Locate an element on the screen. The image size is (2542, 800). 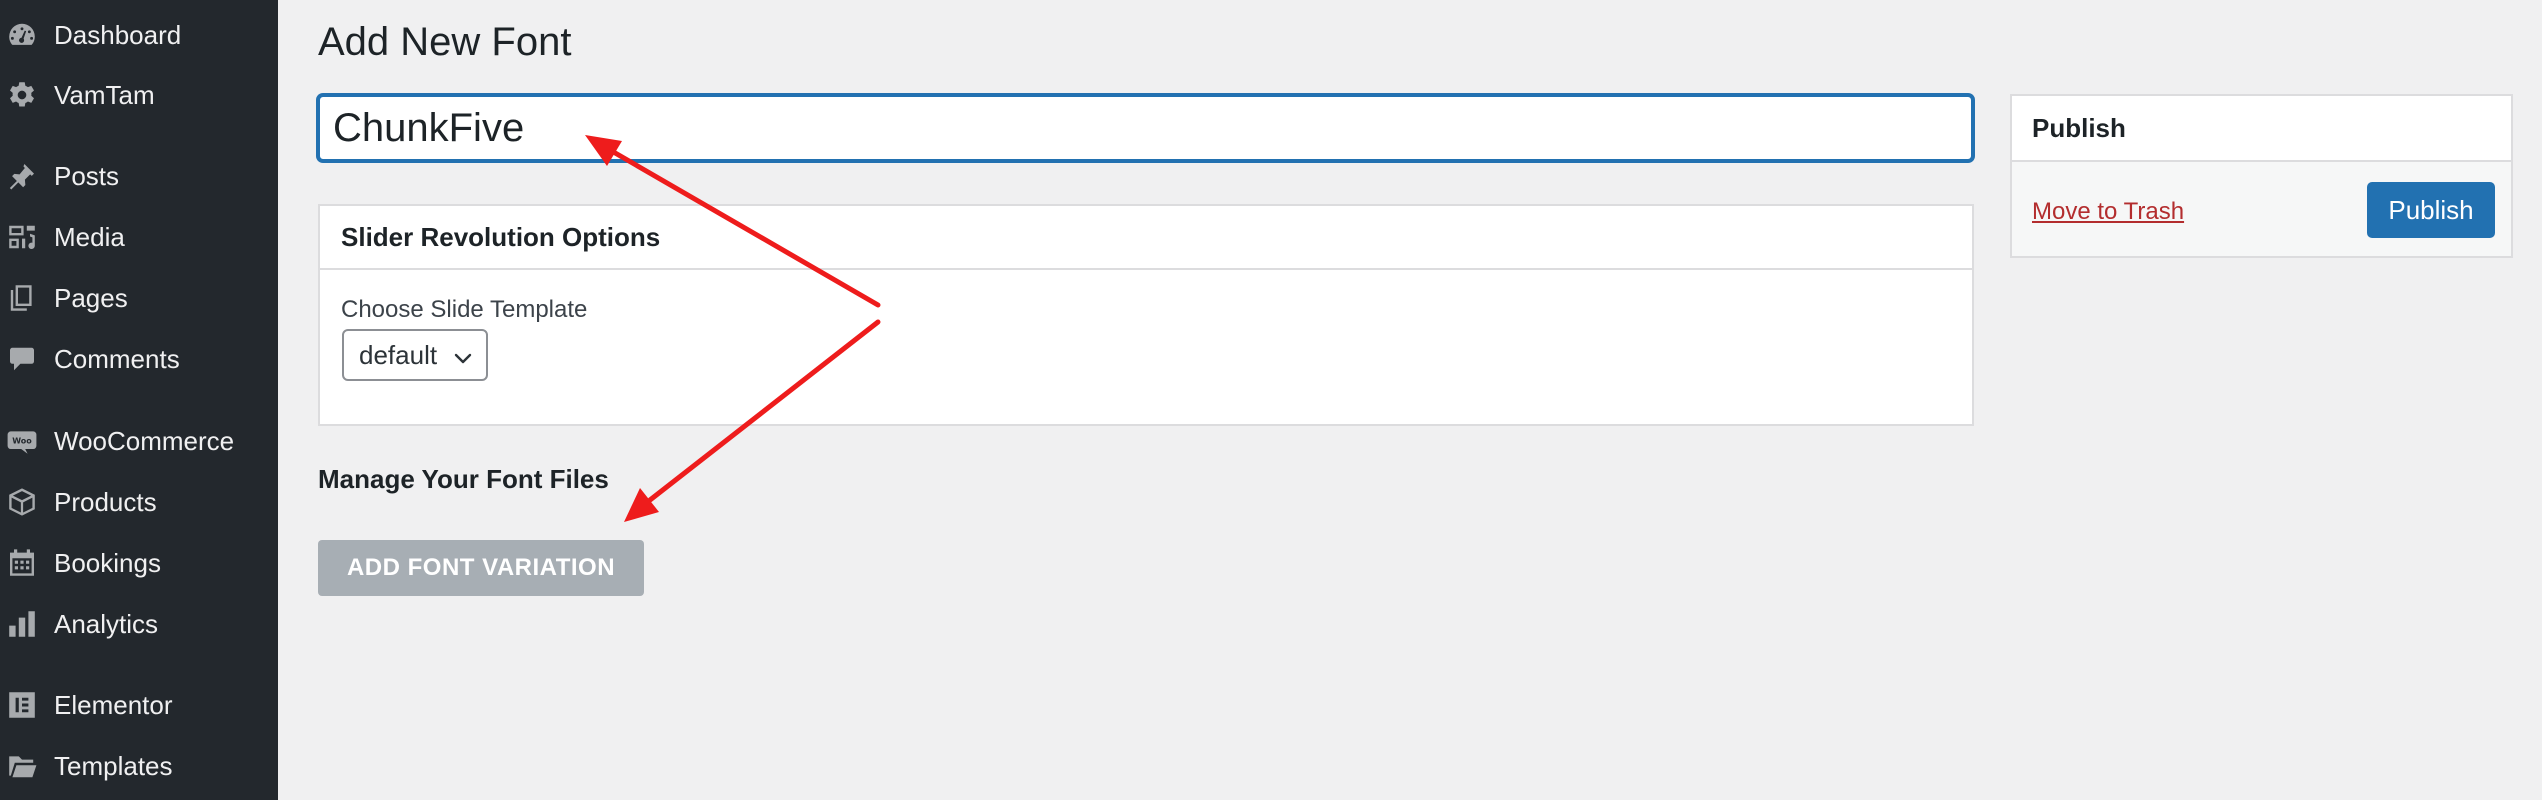
sidebar-item-label: Pages is located at coordinates (91, 297).